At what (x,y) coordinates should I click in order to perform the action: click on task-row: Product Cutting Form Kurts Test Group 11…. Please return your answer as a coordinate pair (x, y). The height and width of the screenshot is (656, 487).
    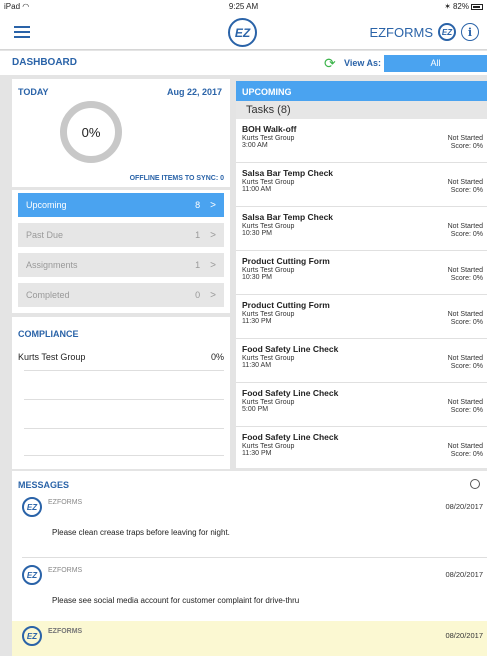
    Looking at the image, I should click on (361, 317).